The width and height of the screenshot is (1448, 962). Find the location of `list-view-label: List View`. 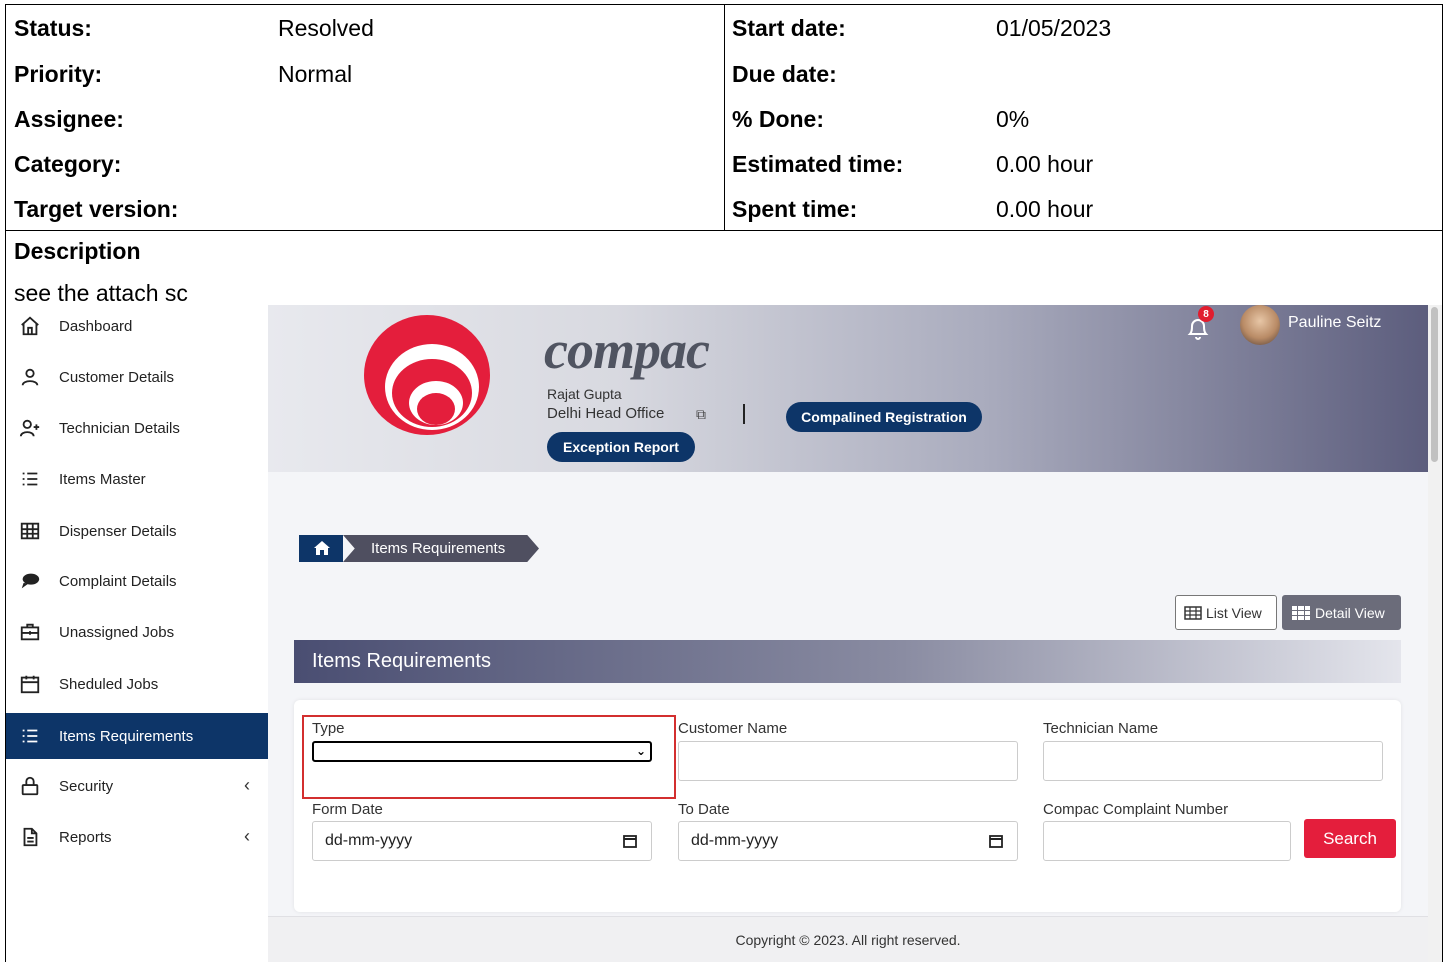

list-view-label: List View is located at coordinates (1234, 612).